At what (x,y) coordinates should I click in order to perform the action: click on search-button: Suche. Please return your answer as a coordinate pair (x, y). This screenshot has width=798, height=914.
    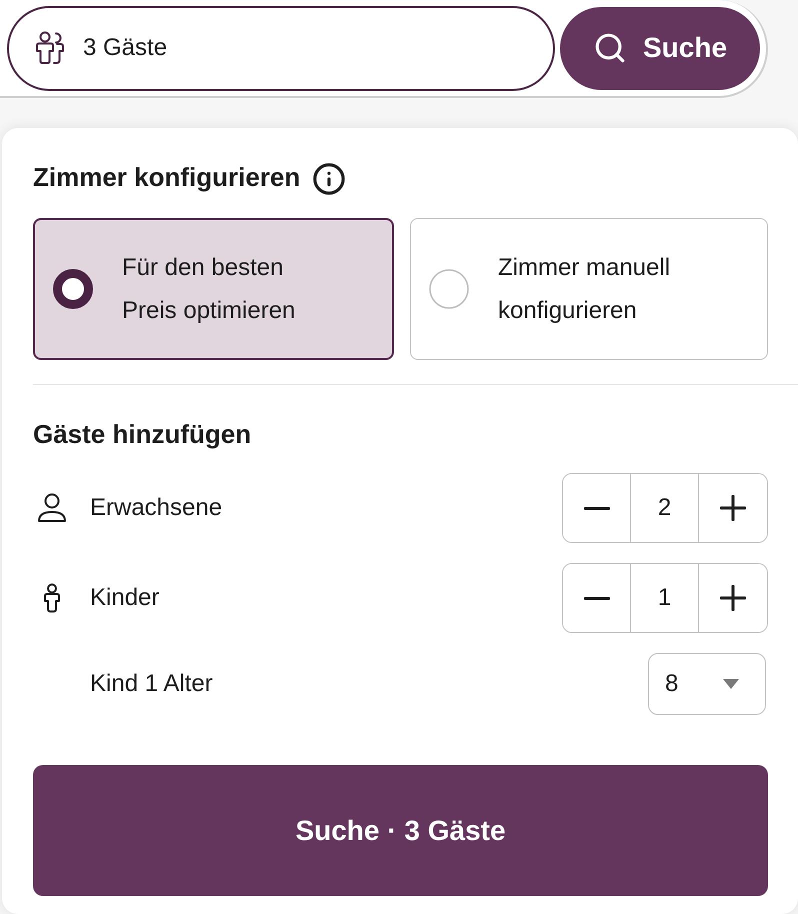
    Looking at the image, I should click on (660, 48).